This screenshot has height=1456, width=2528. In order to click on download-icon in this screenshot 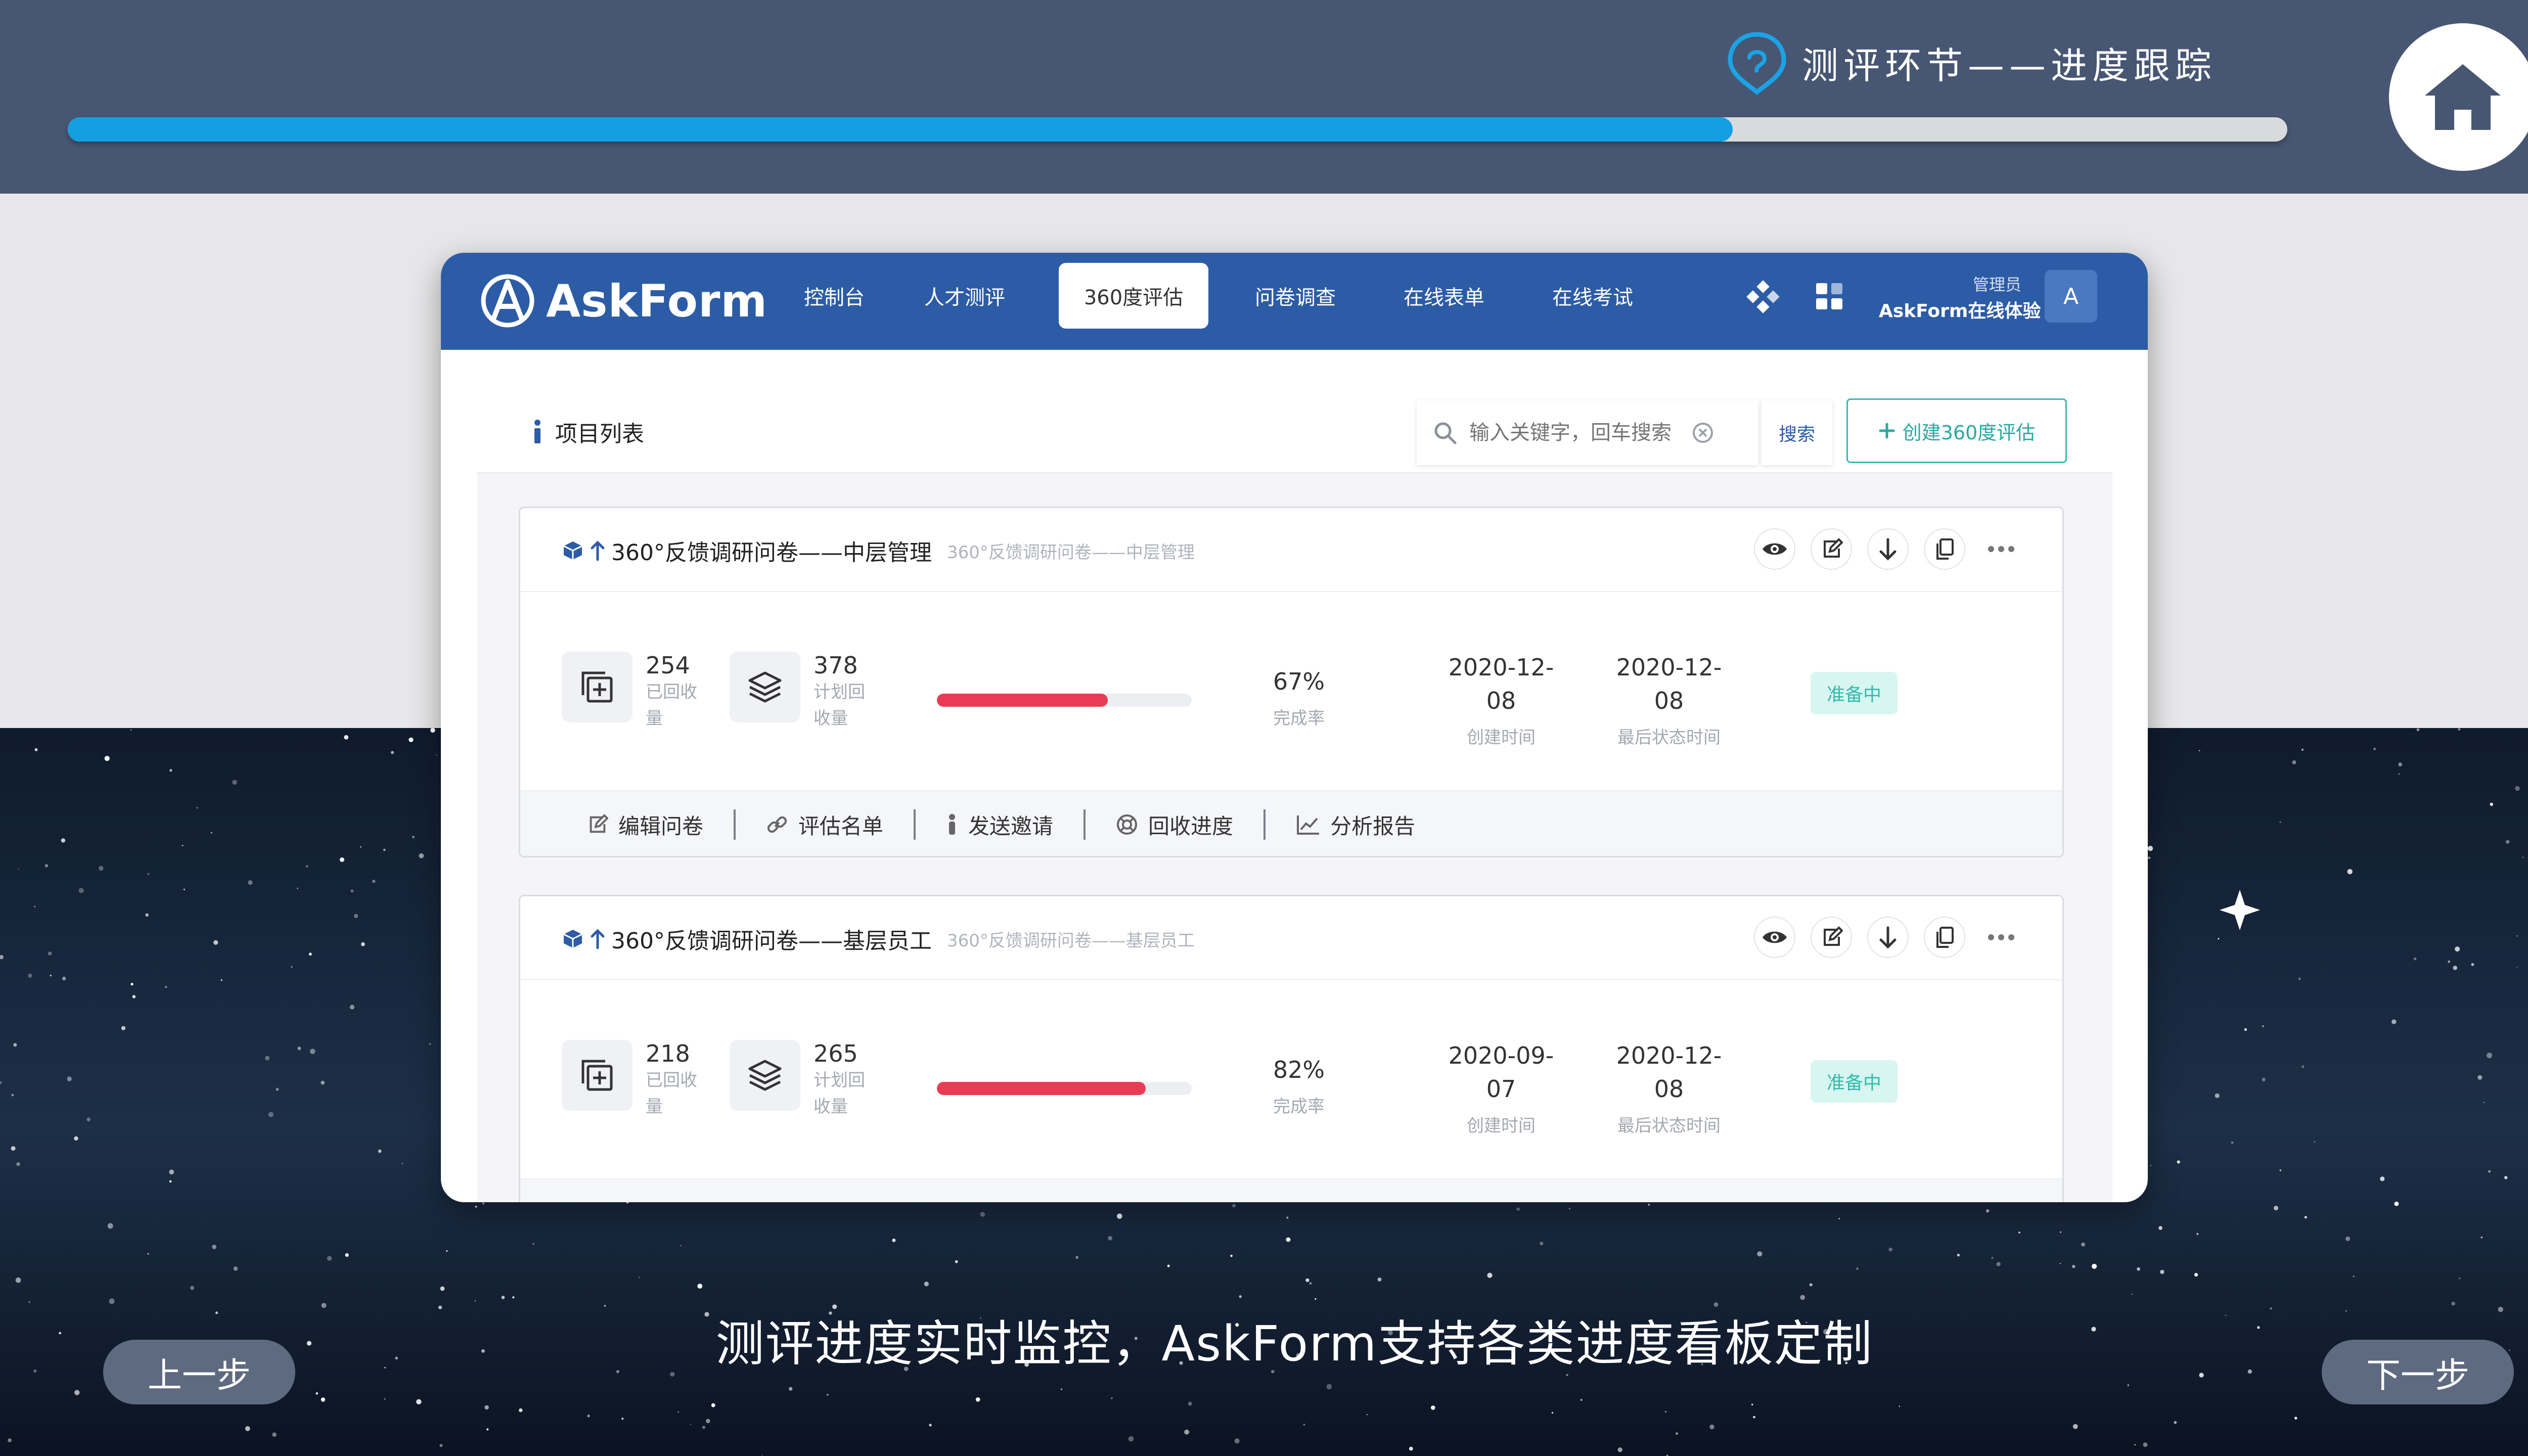, I will do `click(1888, 937)`.